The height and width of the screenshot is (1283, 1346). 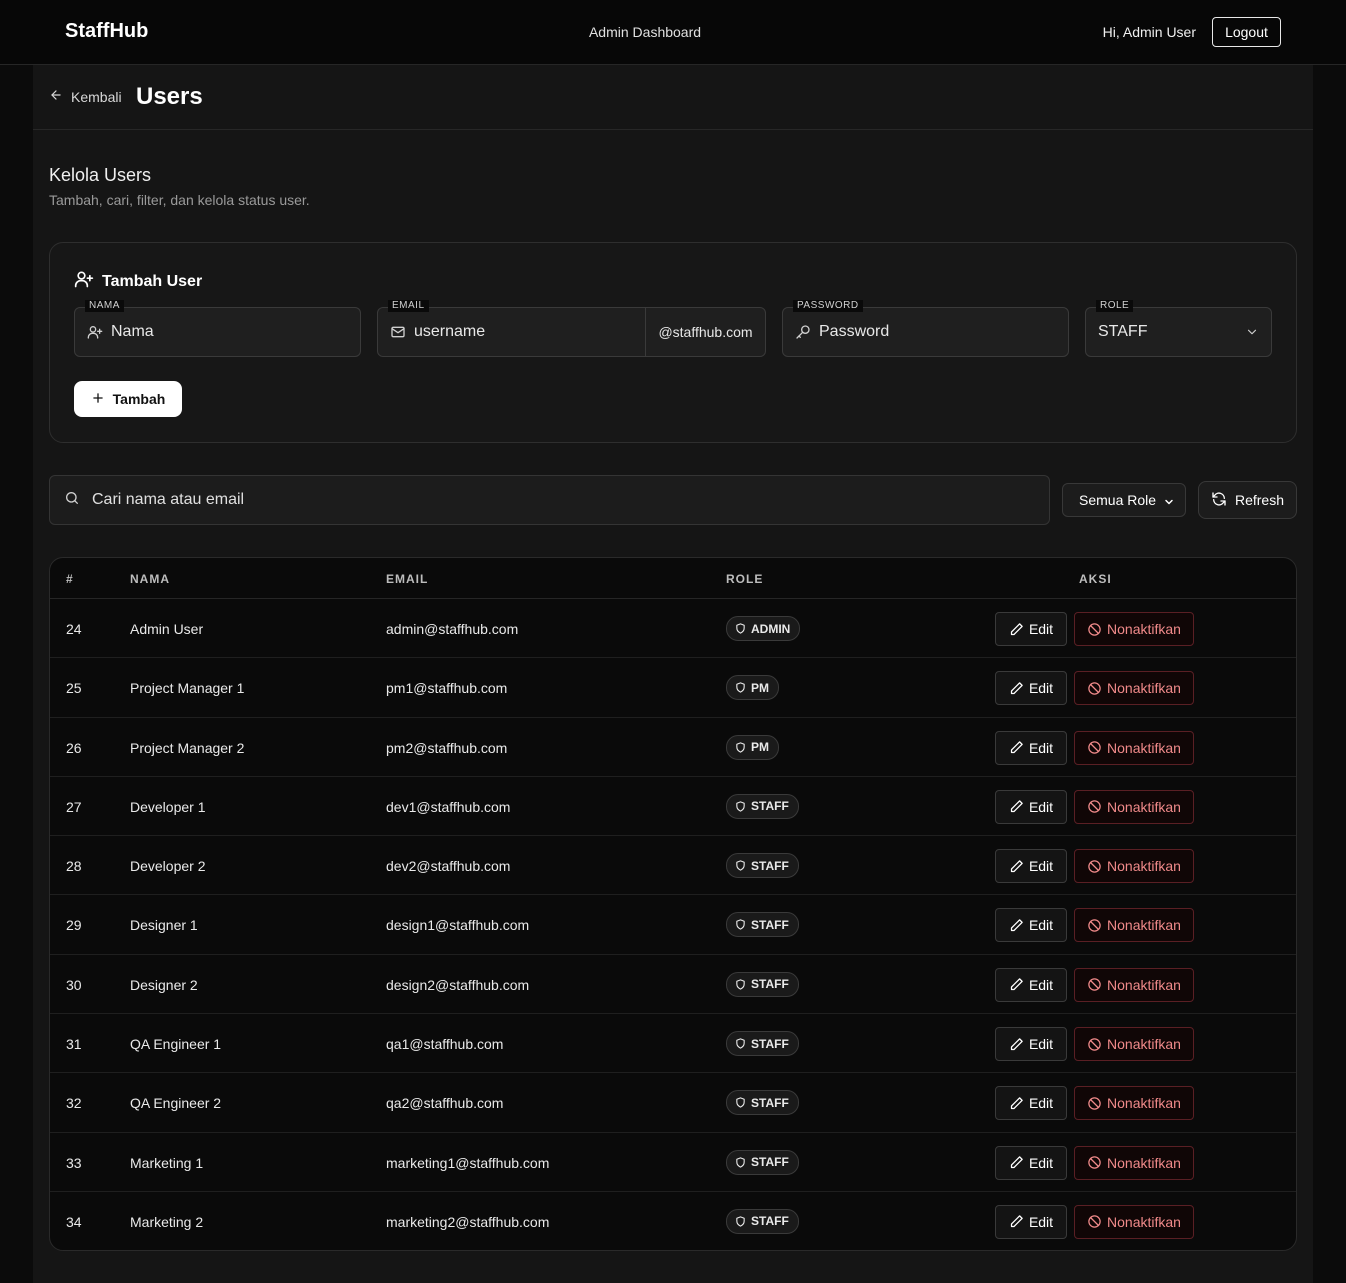 What do you see at coordinates (762, 984) in the screenshot?
I see `role-badge: STAFF` at bounding box center [762, 984].